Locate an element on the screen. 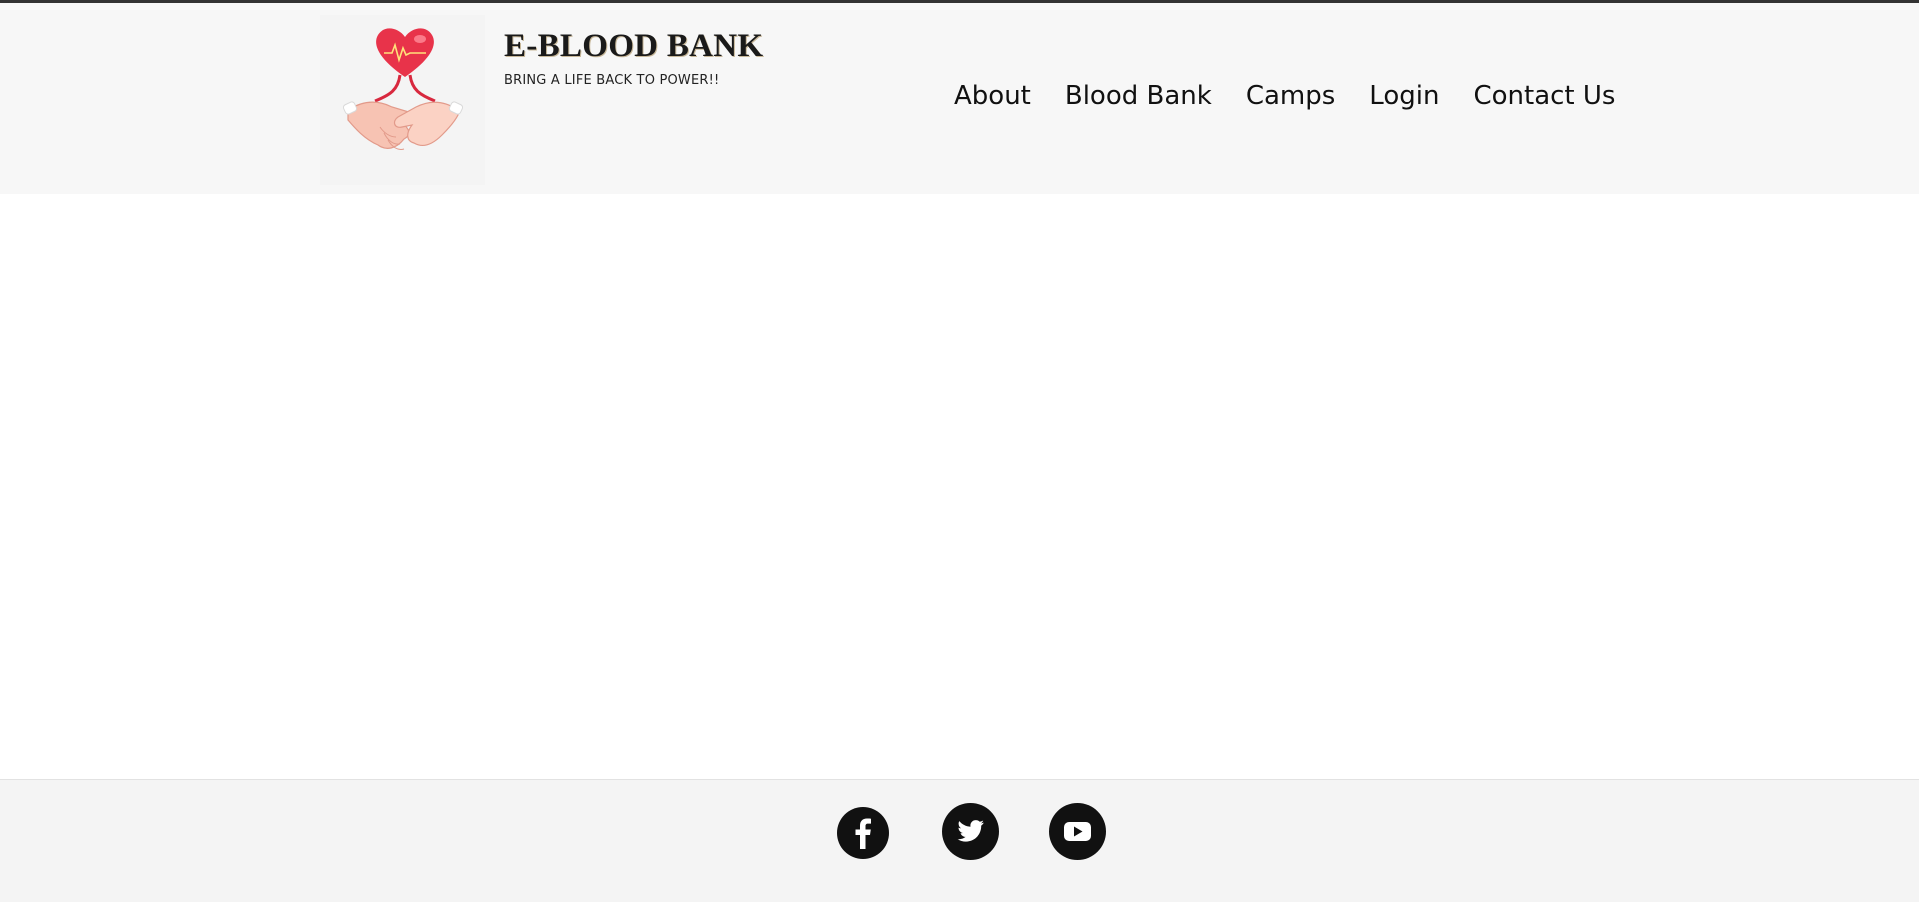 The image size is (1919, 902). facebook-link is located at coordinates (863, 832).